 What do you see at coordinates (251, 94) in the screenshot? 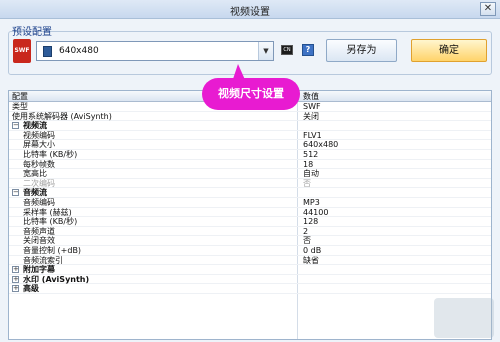
I see `annotation-callout: 视频尺寸设置` at bounding box center [251, 94].